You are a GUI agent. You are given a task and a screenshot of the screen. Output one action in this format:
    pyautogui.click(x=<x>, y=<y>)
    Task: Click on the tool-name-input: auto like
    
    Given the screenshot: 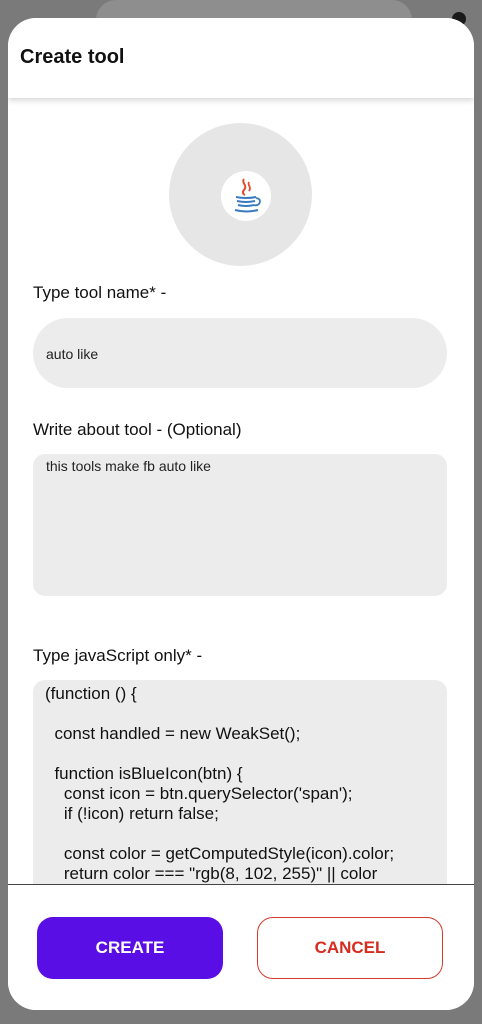 What is the action you would take?
    pyautogui.click(x=240, y=353)
    